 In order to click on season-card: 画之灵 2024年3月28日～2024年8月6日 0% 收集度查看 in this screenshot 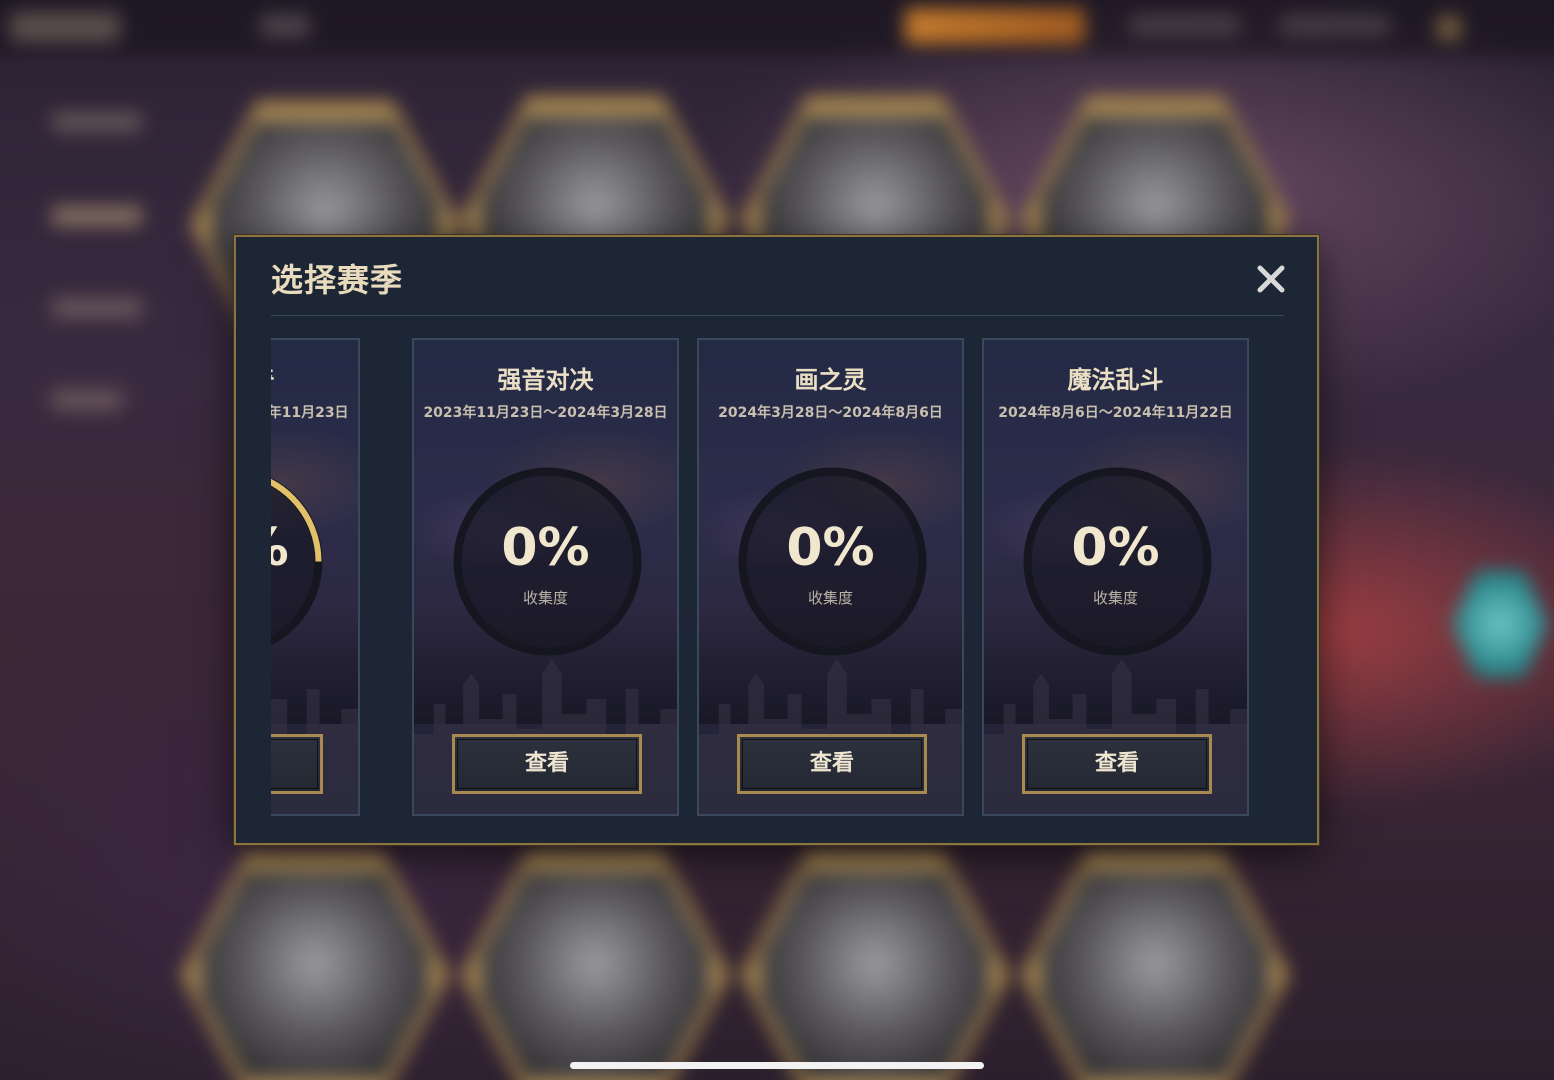, I will do `click(830, 577)`.